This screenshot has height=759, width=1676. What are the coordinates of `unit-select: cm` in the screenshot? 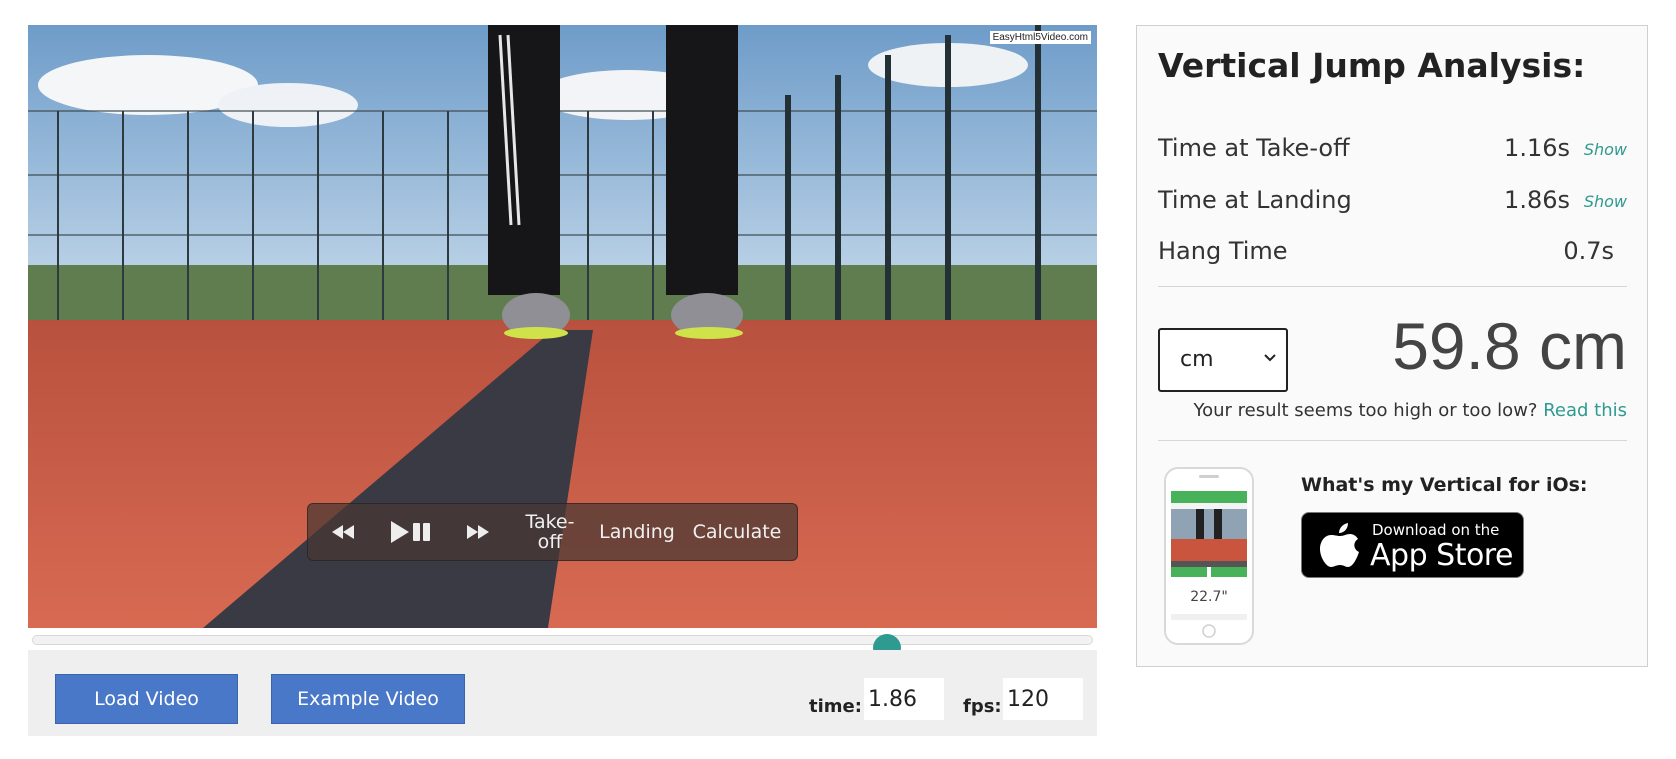 It's located at (1223, 360).